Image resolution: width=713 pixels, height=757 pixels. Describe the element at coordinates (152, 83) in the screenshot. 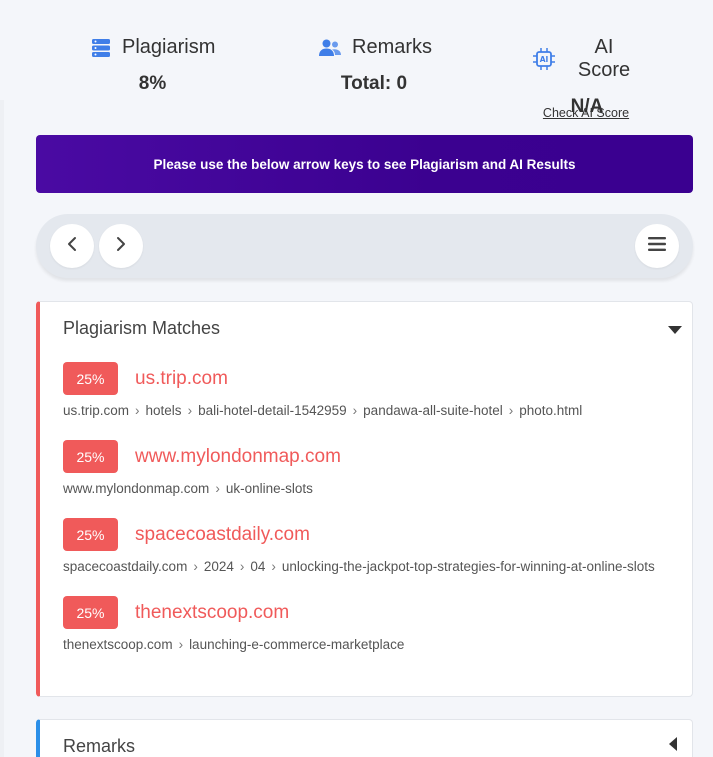

I see `stat-plagiarism-value: 8%` at that location.